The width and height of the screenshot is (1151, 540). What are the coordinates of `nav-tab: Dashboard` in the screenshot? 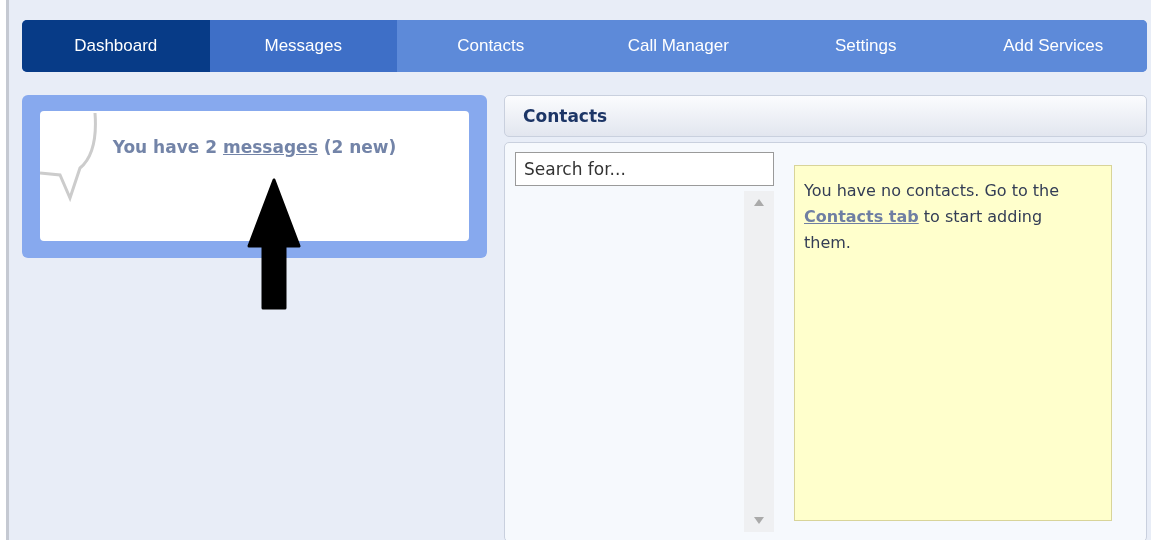 It's located at (116, 46).